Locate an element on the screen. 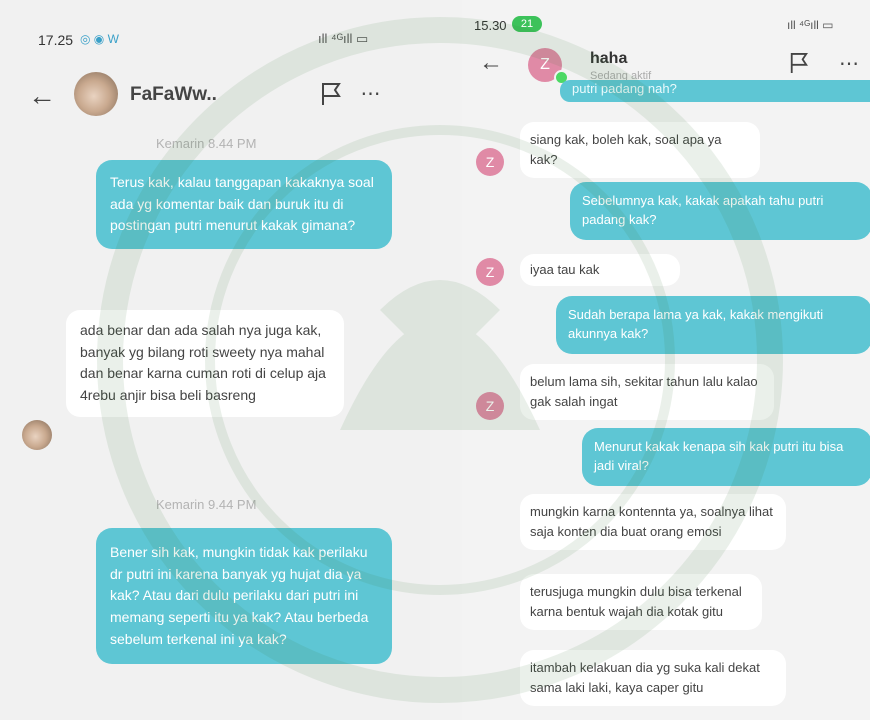 The width and height of the screenshot is (870, 720). battery-pill: 21 is located at coordinates (527, 24).